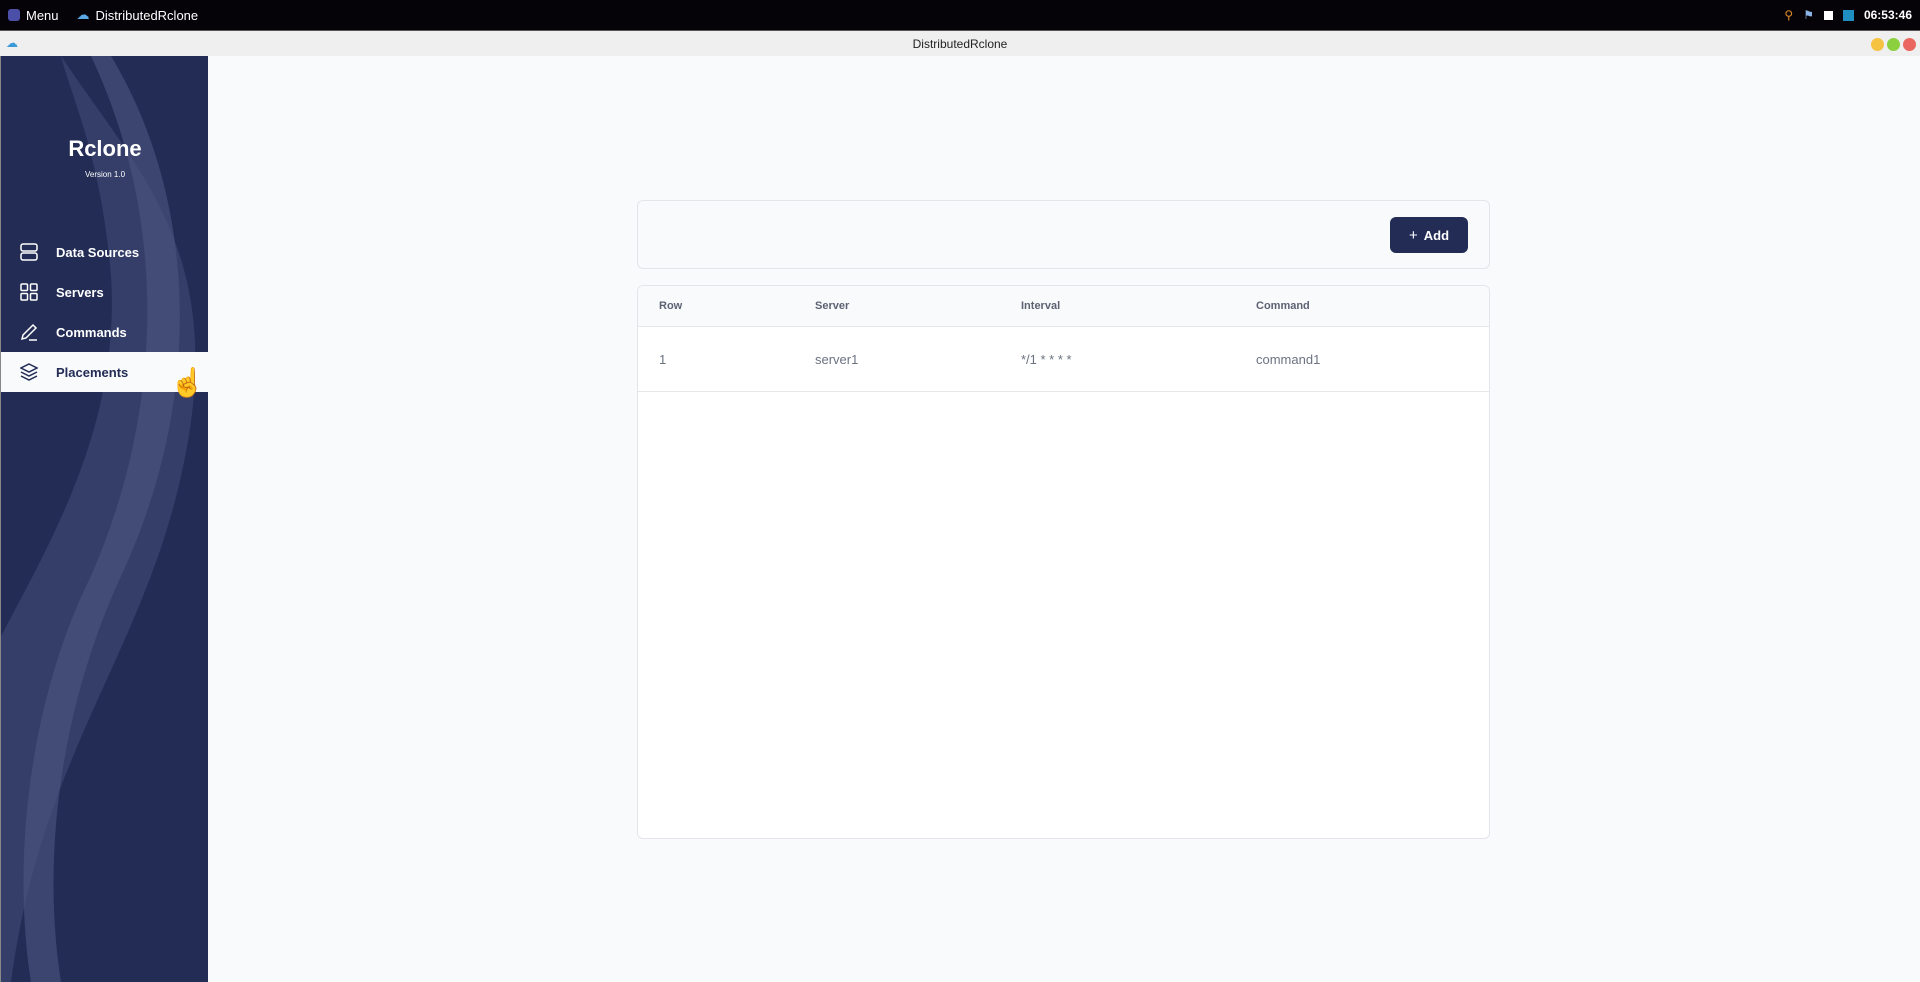  What do you see at coordinates (42, 15) in the screenshot?
I see `menu-label: Menu` at bounding box center [42, 15].